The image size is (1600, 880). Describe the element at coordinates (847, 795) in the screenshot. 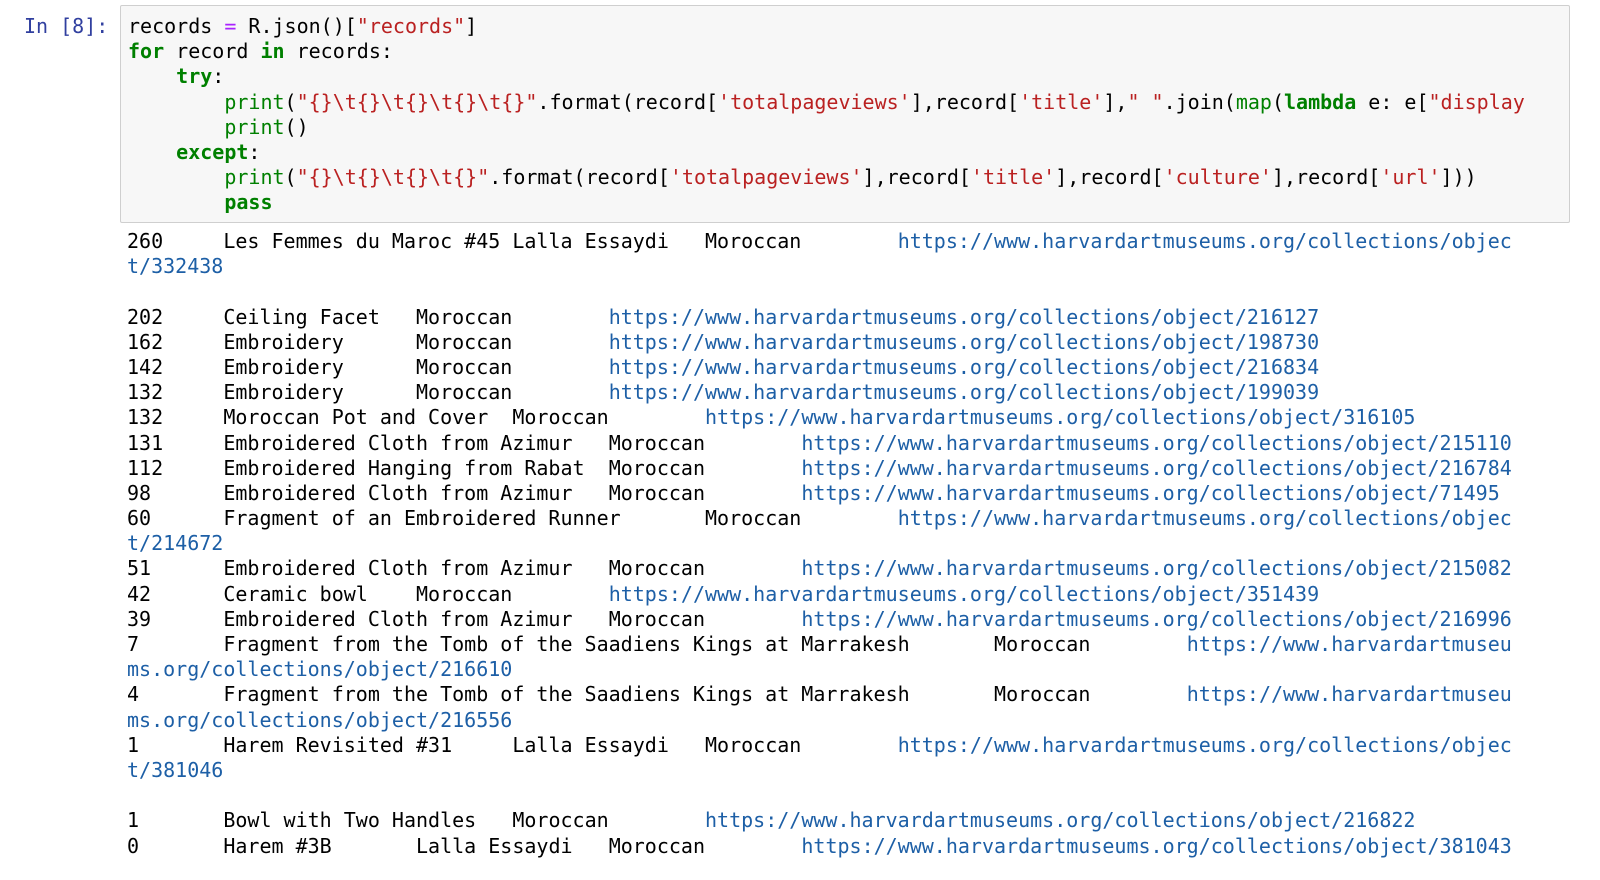

I see `output-blank-line` at that location.